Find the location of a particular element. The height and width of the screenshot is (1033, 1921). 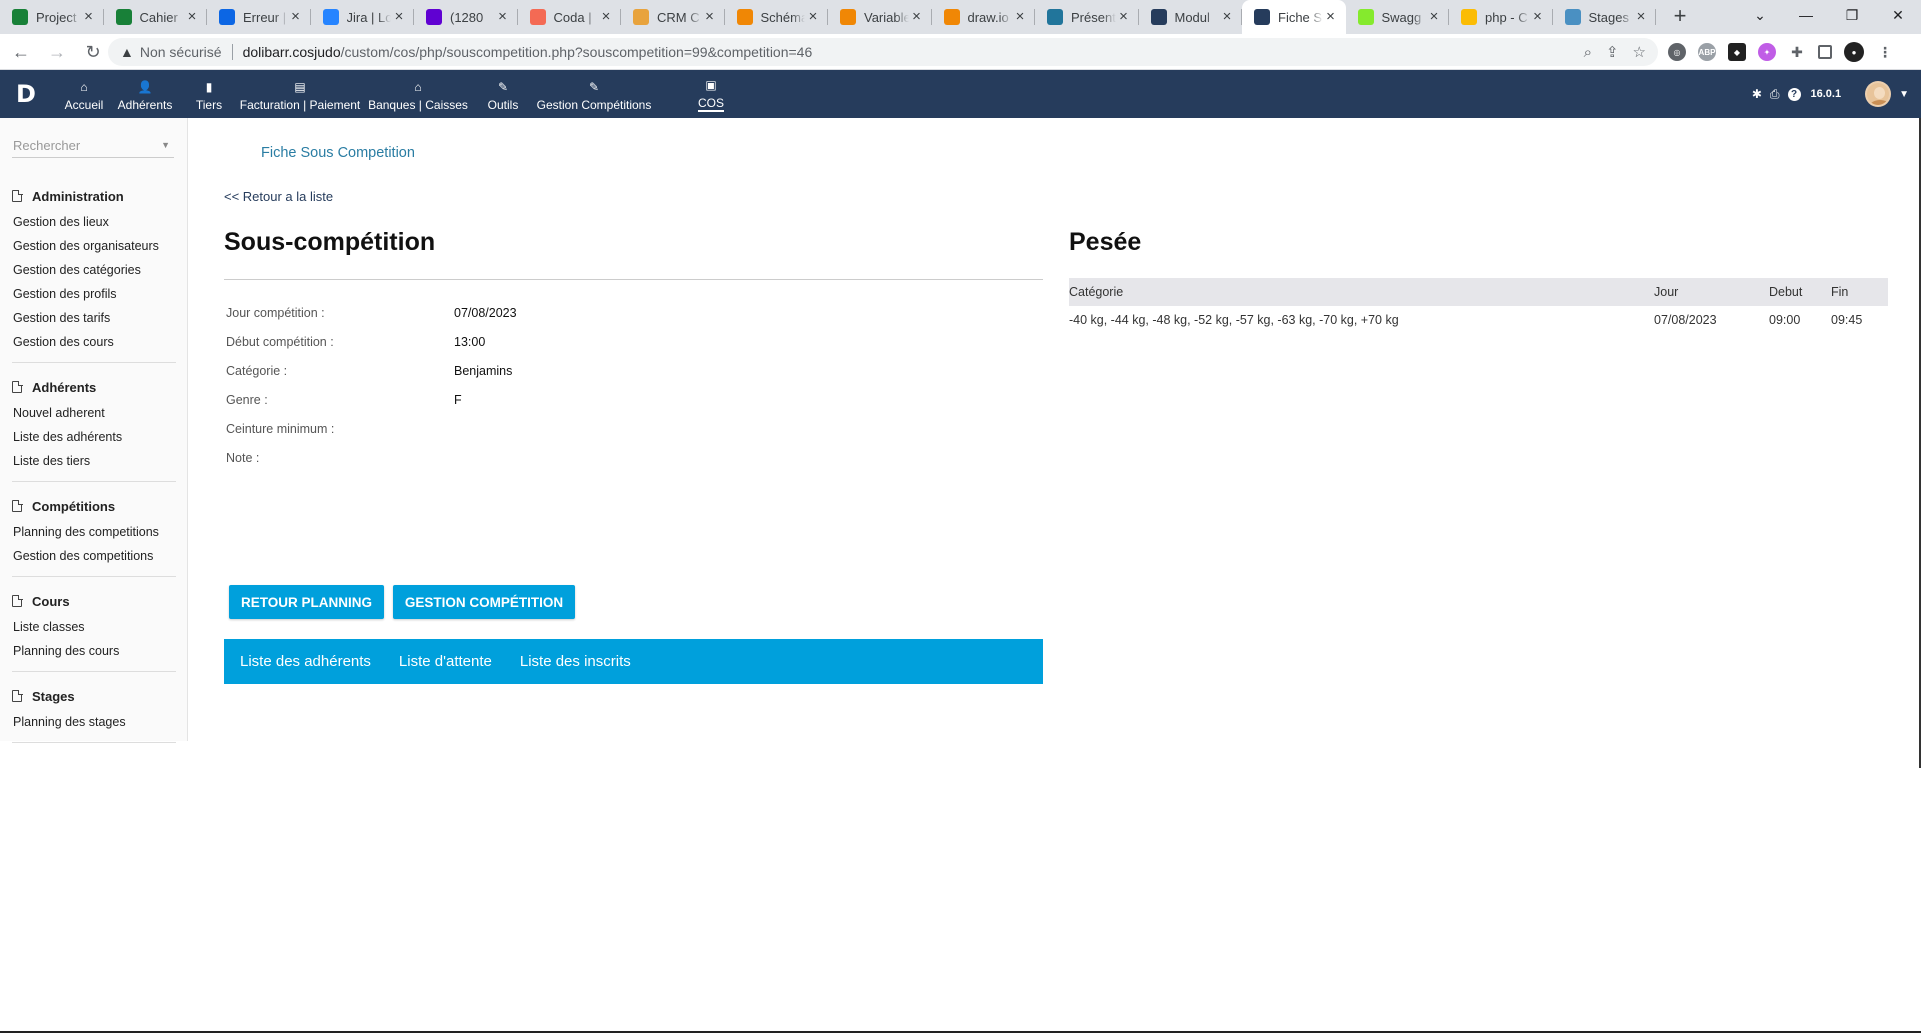

tab-fiche-sous-competition: Fiche Sous Competition is located at coordinates (338, 153).